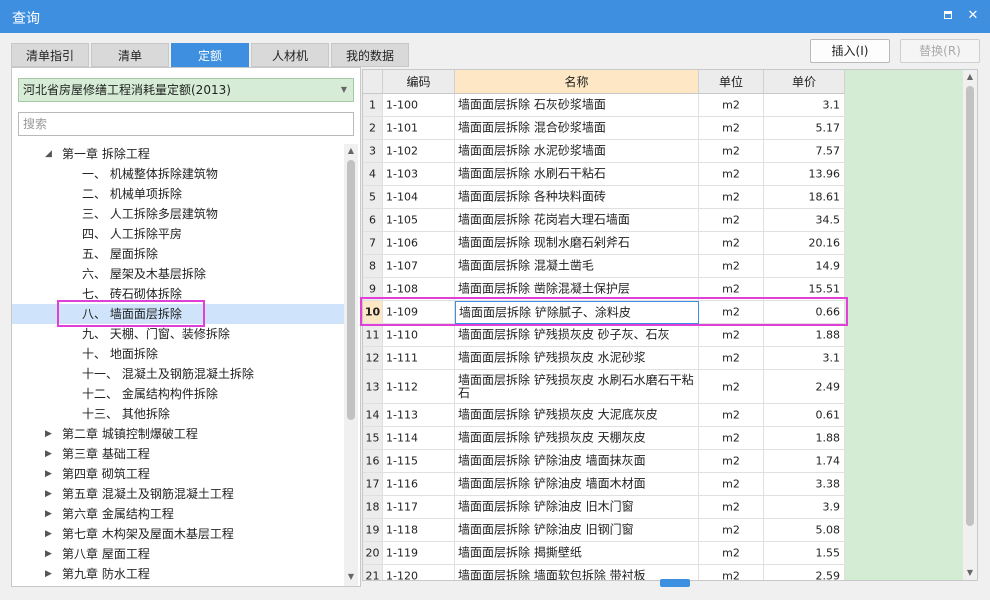 This screenshot has height=600, width=990. What do you see at coordinates (577, 461) in the screenshot?
I see `name-cell: 墙面面层拆除 铲除油皮 墙面抹灰面` at bounding box center [577, 461].